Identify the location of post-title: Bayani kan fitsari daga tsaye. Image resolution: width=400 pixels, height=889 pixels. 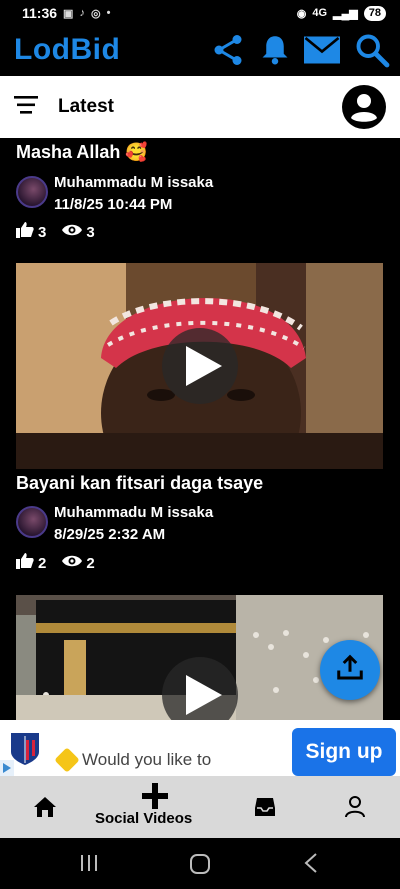
(139, 483).